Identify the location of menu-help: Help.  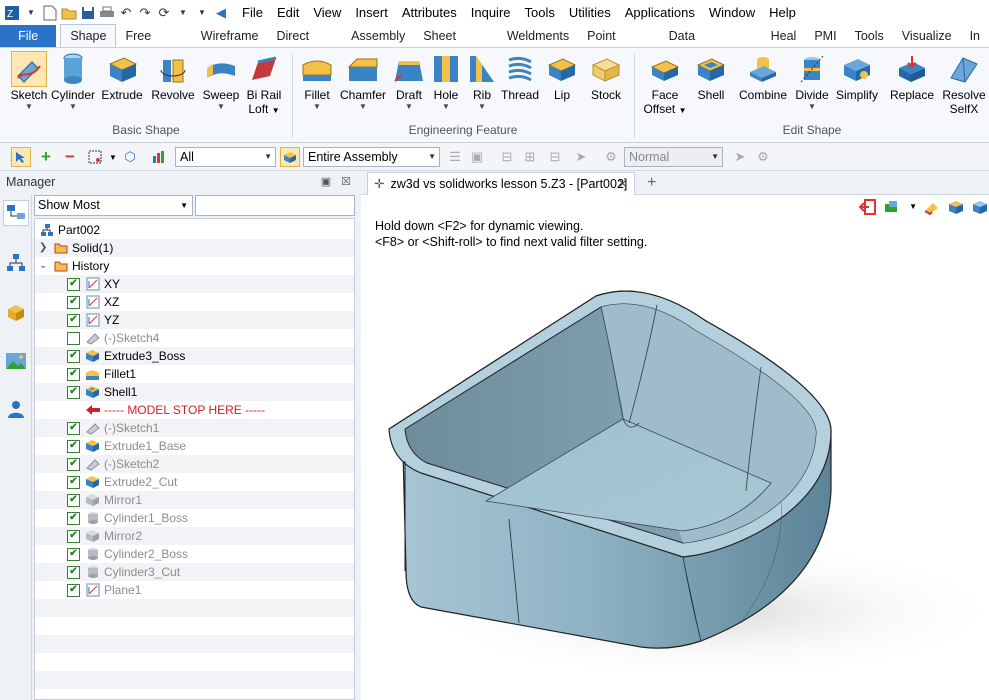
(782, 12).